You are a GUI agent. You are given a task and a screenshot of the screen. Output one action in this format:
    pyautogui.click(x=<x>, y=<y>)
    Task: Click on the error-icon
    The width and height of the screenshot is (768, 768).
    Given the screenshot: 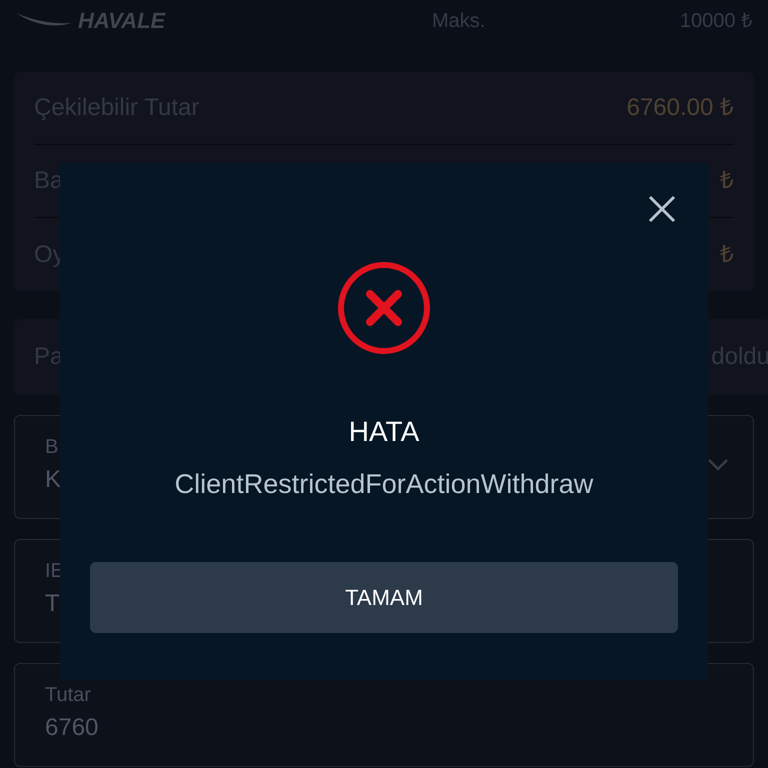 What is the action you would take?
    pyautogui.click(x=384, y=308)
    